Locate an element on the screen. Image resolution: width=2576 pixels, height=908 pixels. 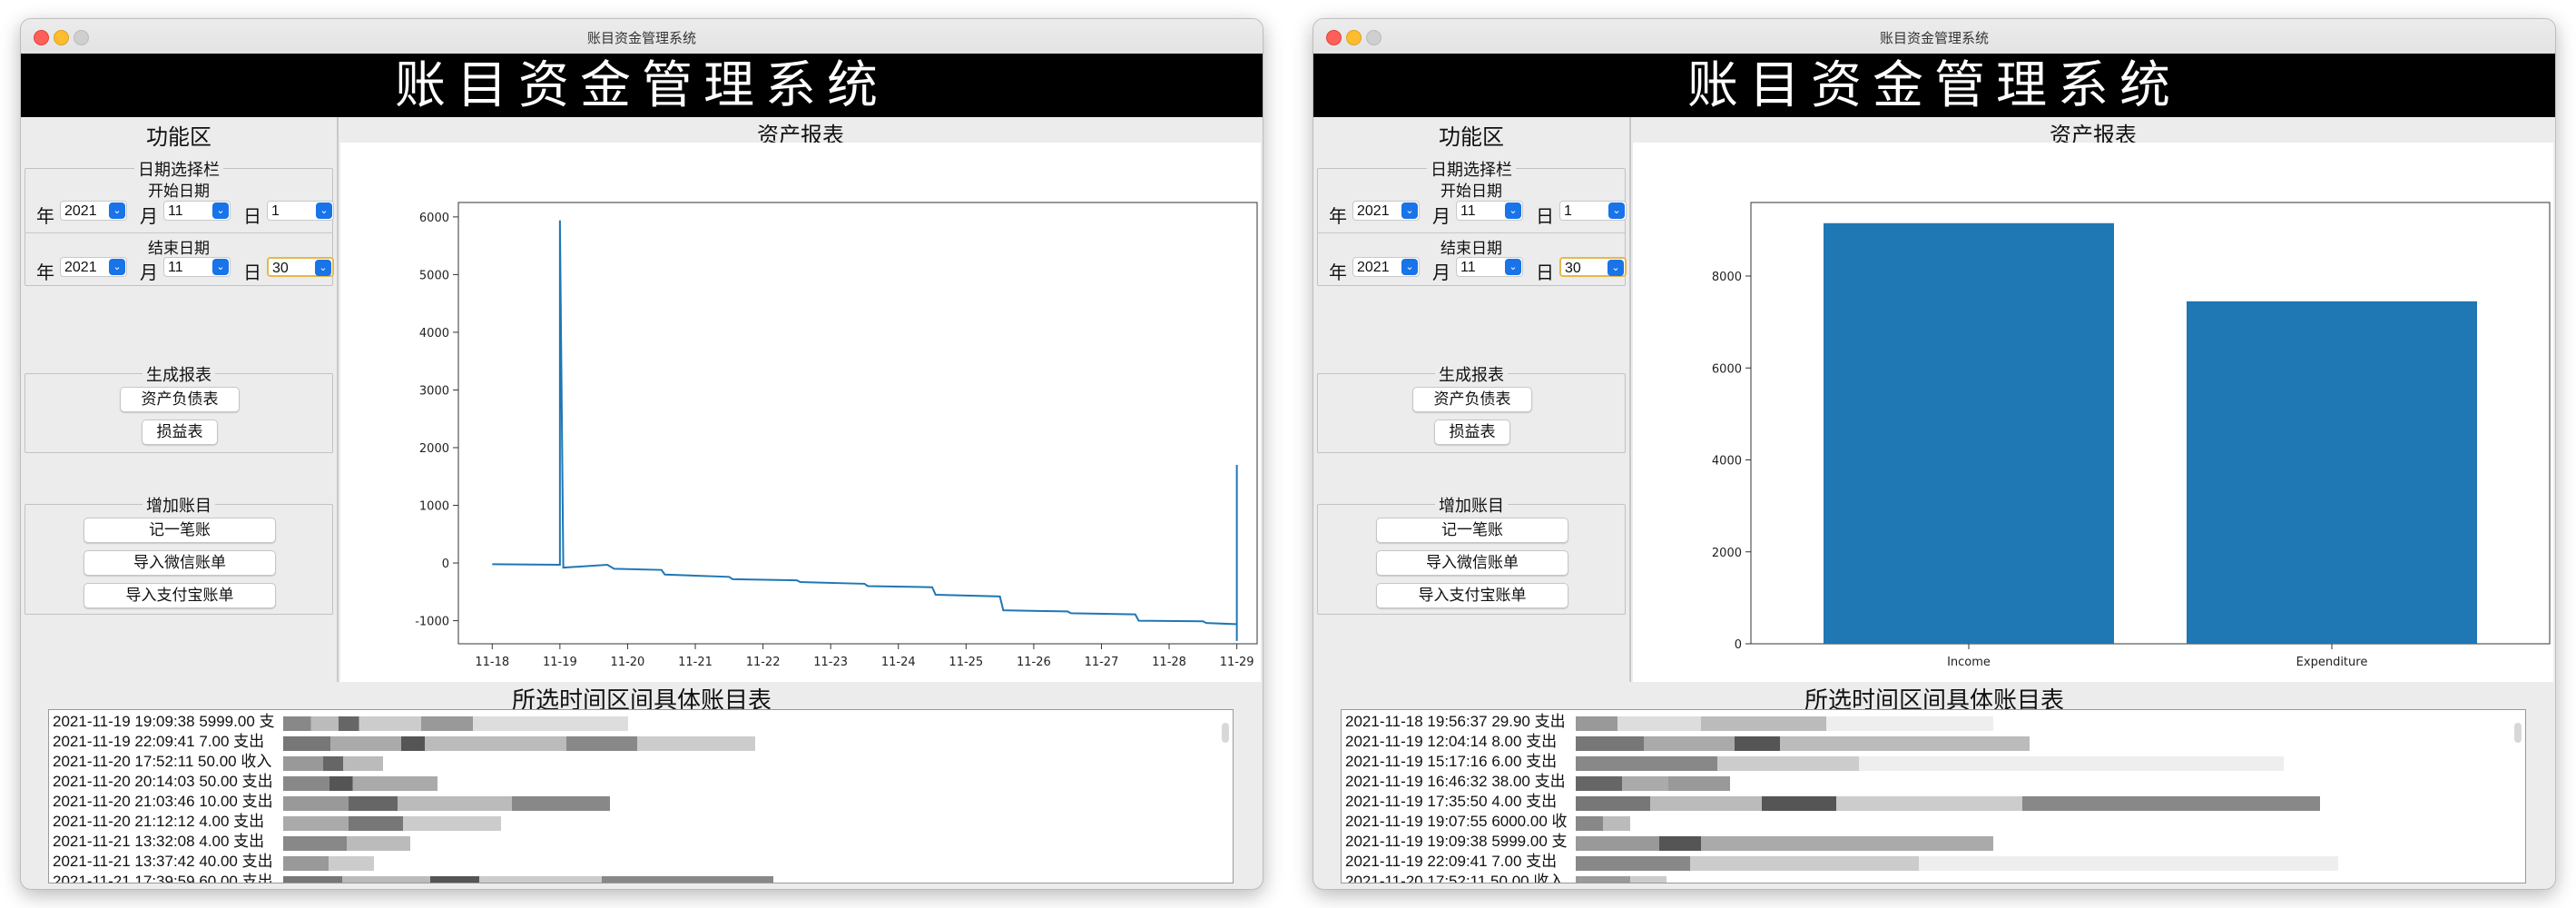
x-tick-label: 11-26 is located at coordinates (1034, 662).